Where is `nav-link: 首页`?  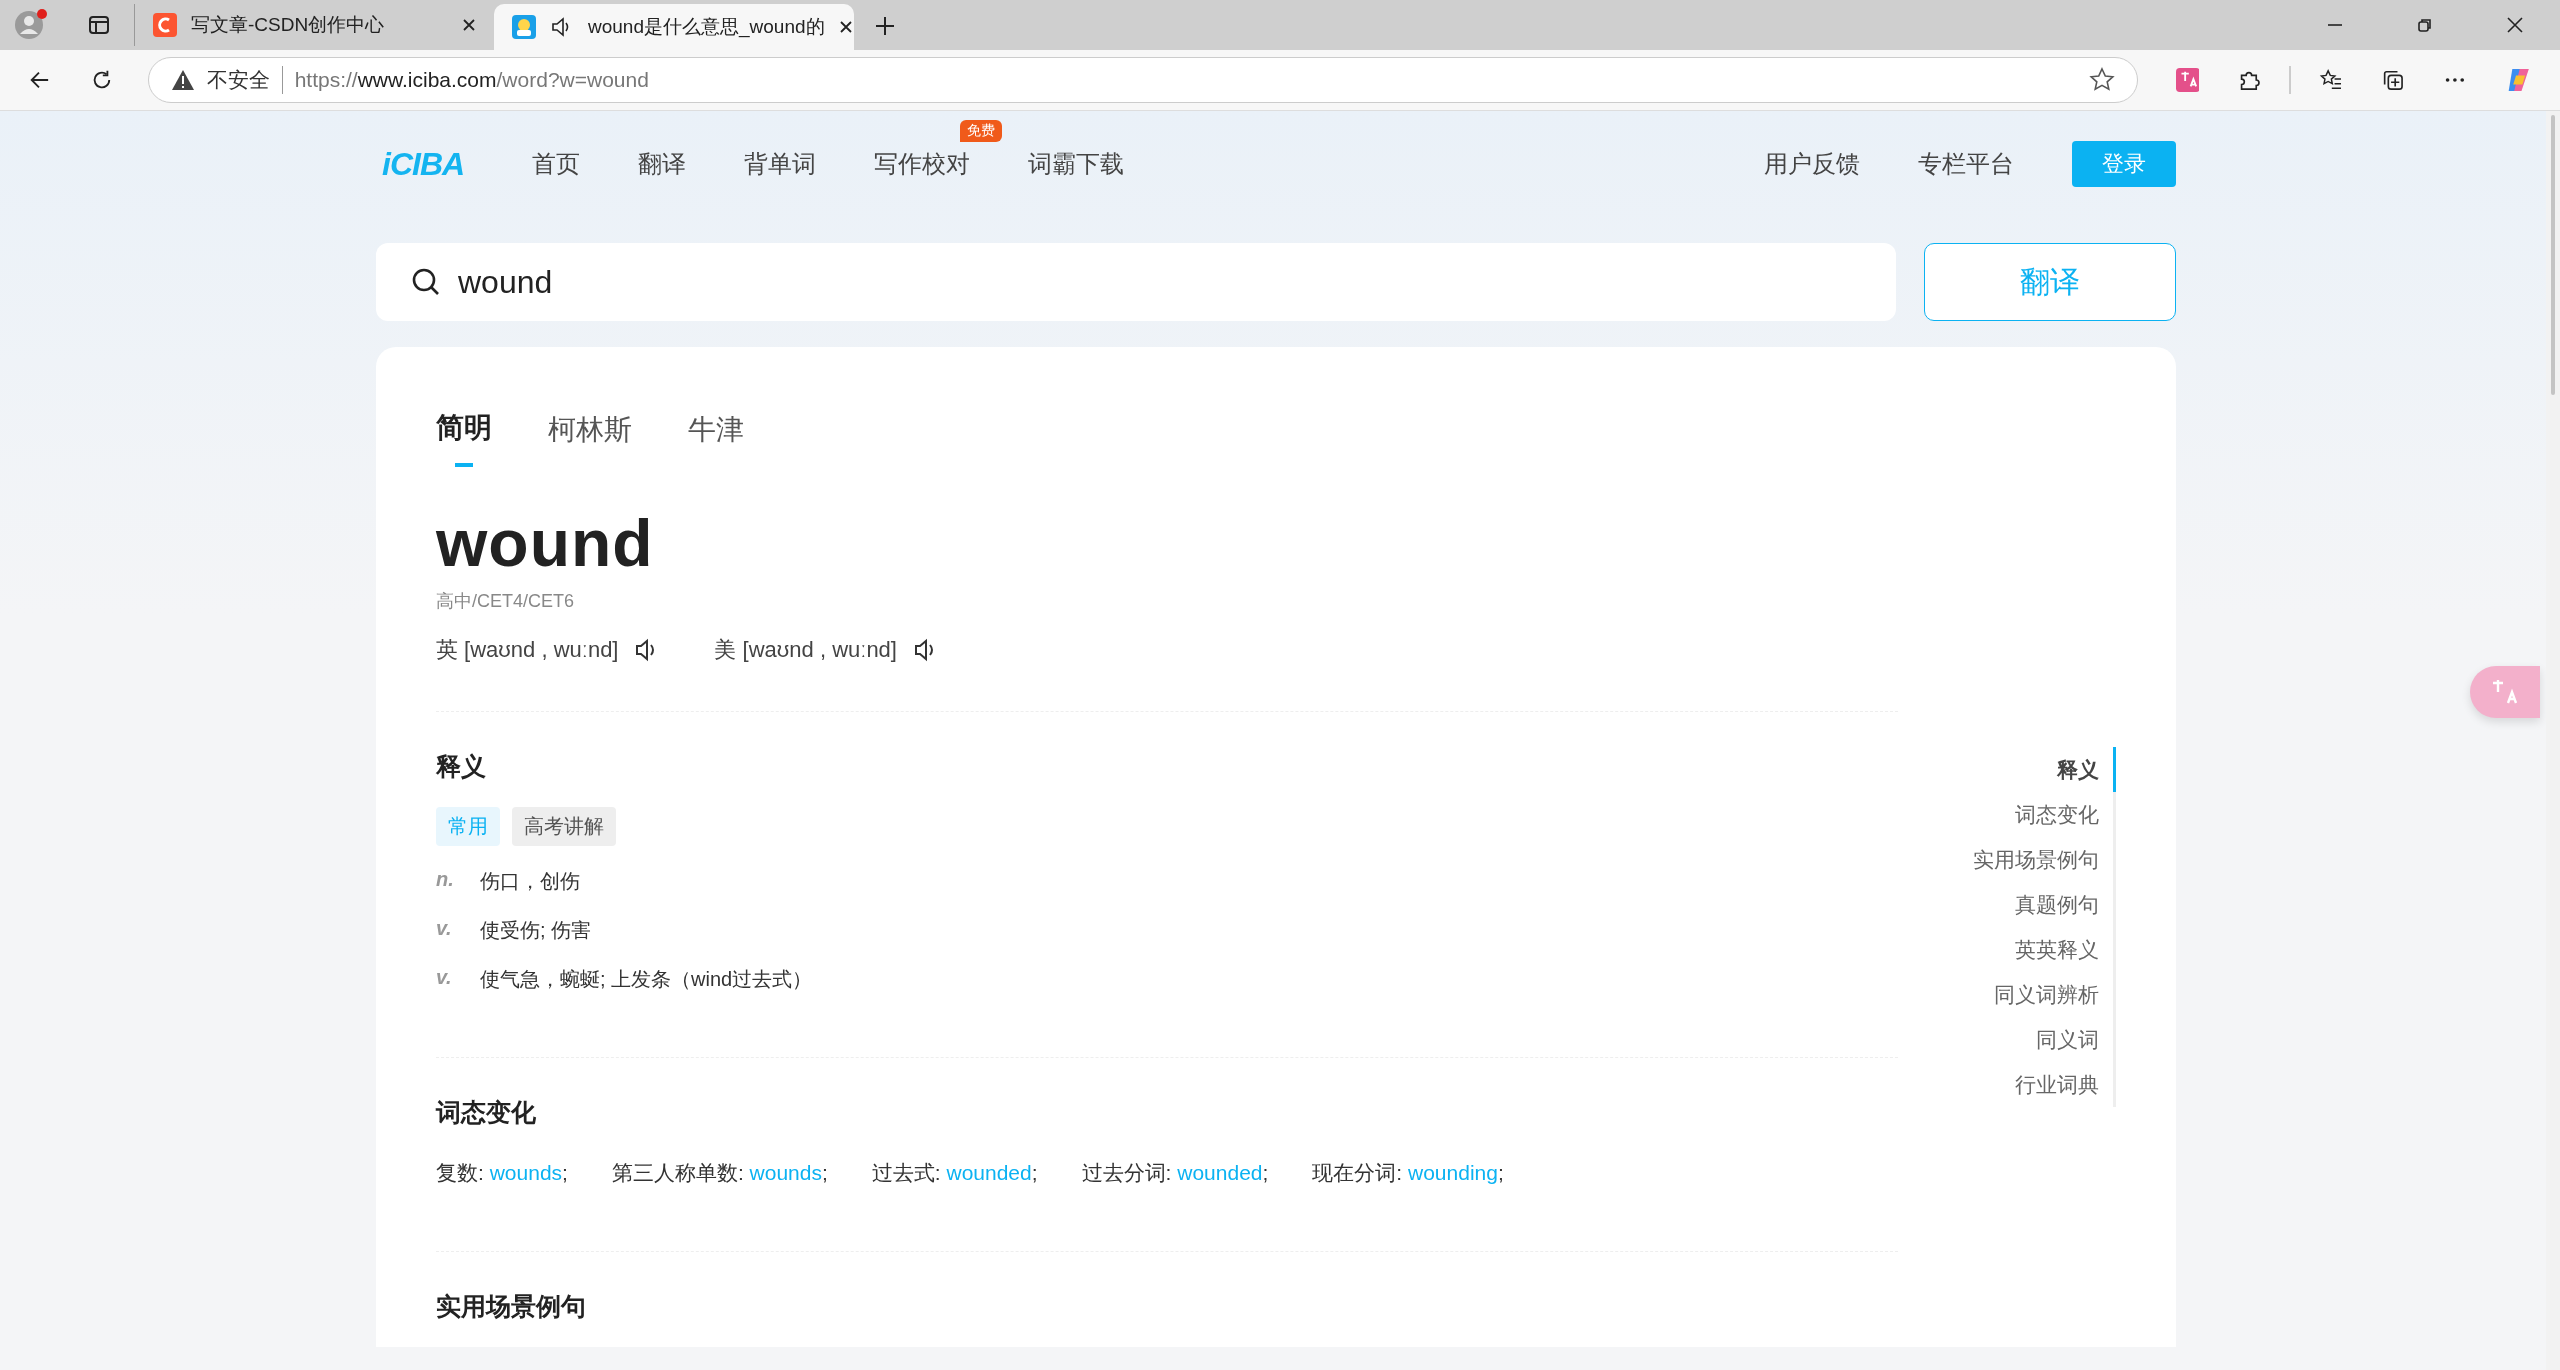
nav-link: 首页 is located at coordinates (556, 163).